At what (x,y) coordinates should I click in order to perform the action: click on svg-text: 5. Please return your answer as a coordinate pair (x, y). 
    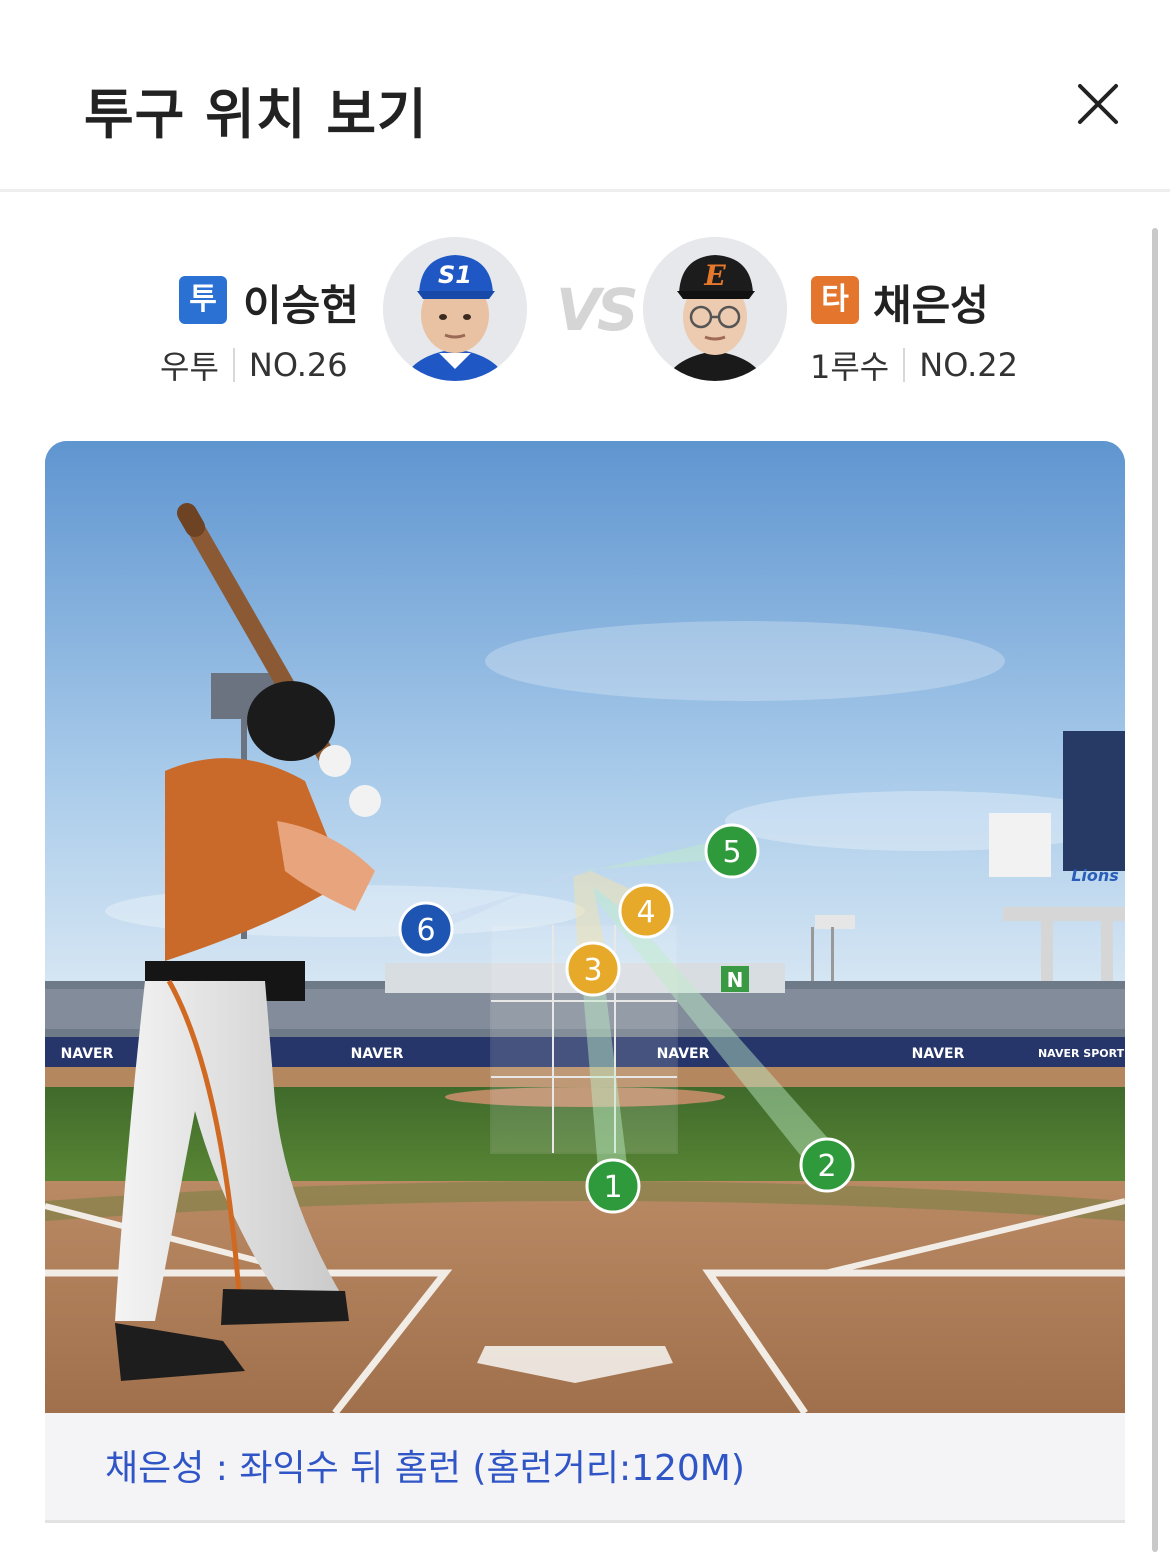
    Looking at the image, I should click on (731, 852).